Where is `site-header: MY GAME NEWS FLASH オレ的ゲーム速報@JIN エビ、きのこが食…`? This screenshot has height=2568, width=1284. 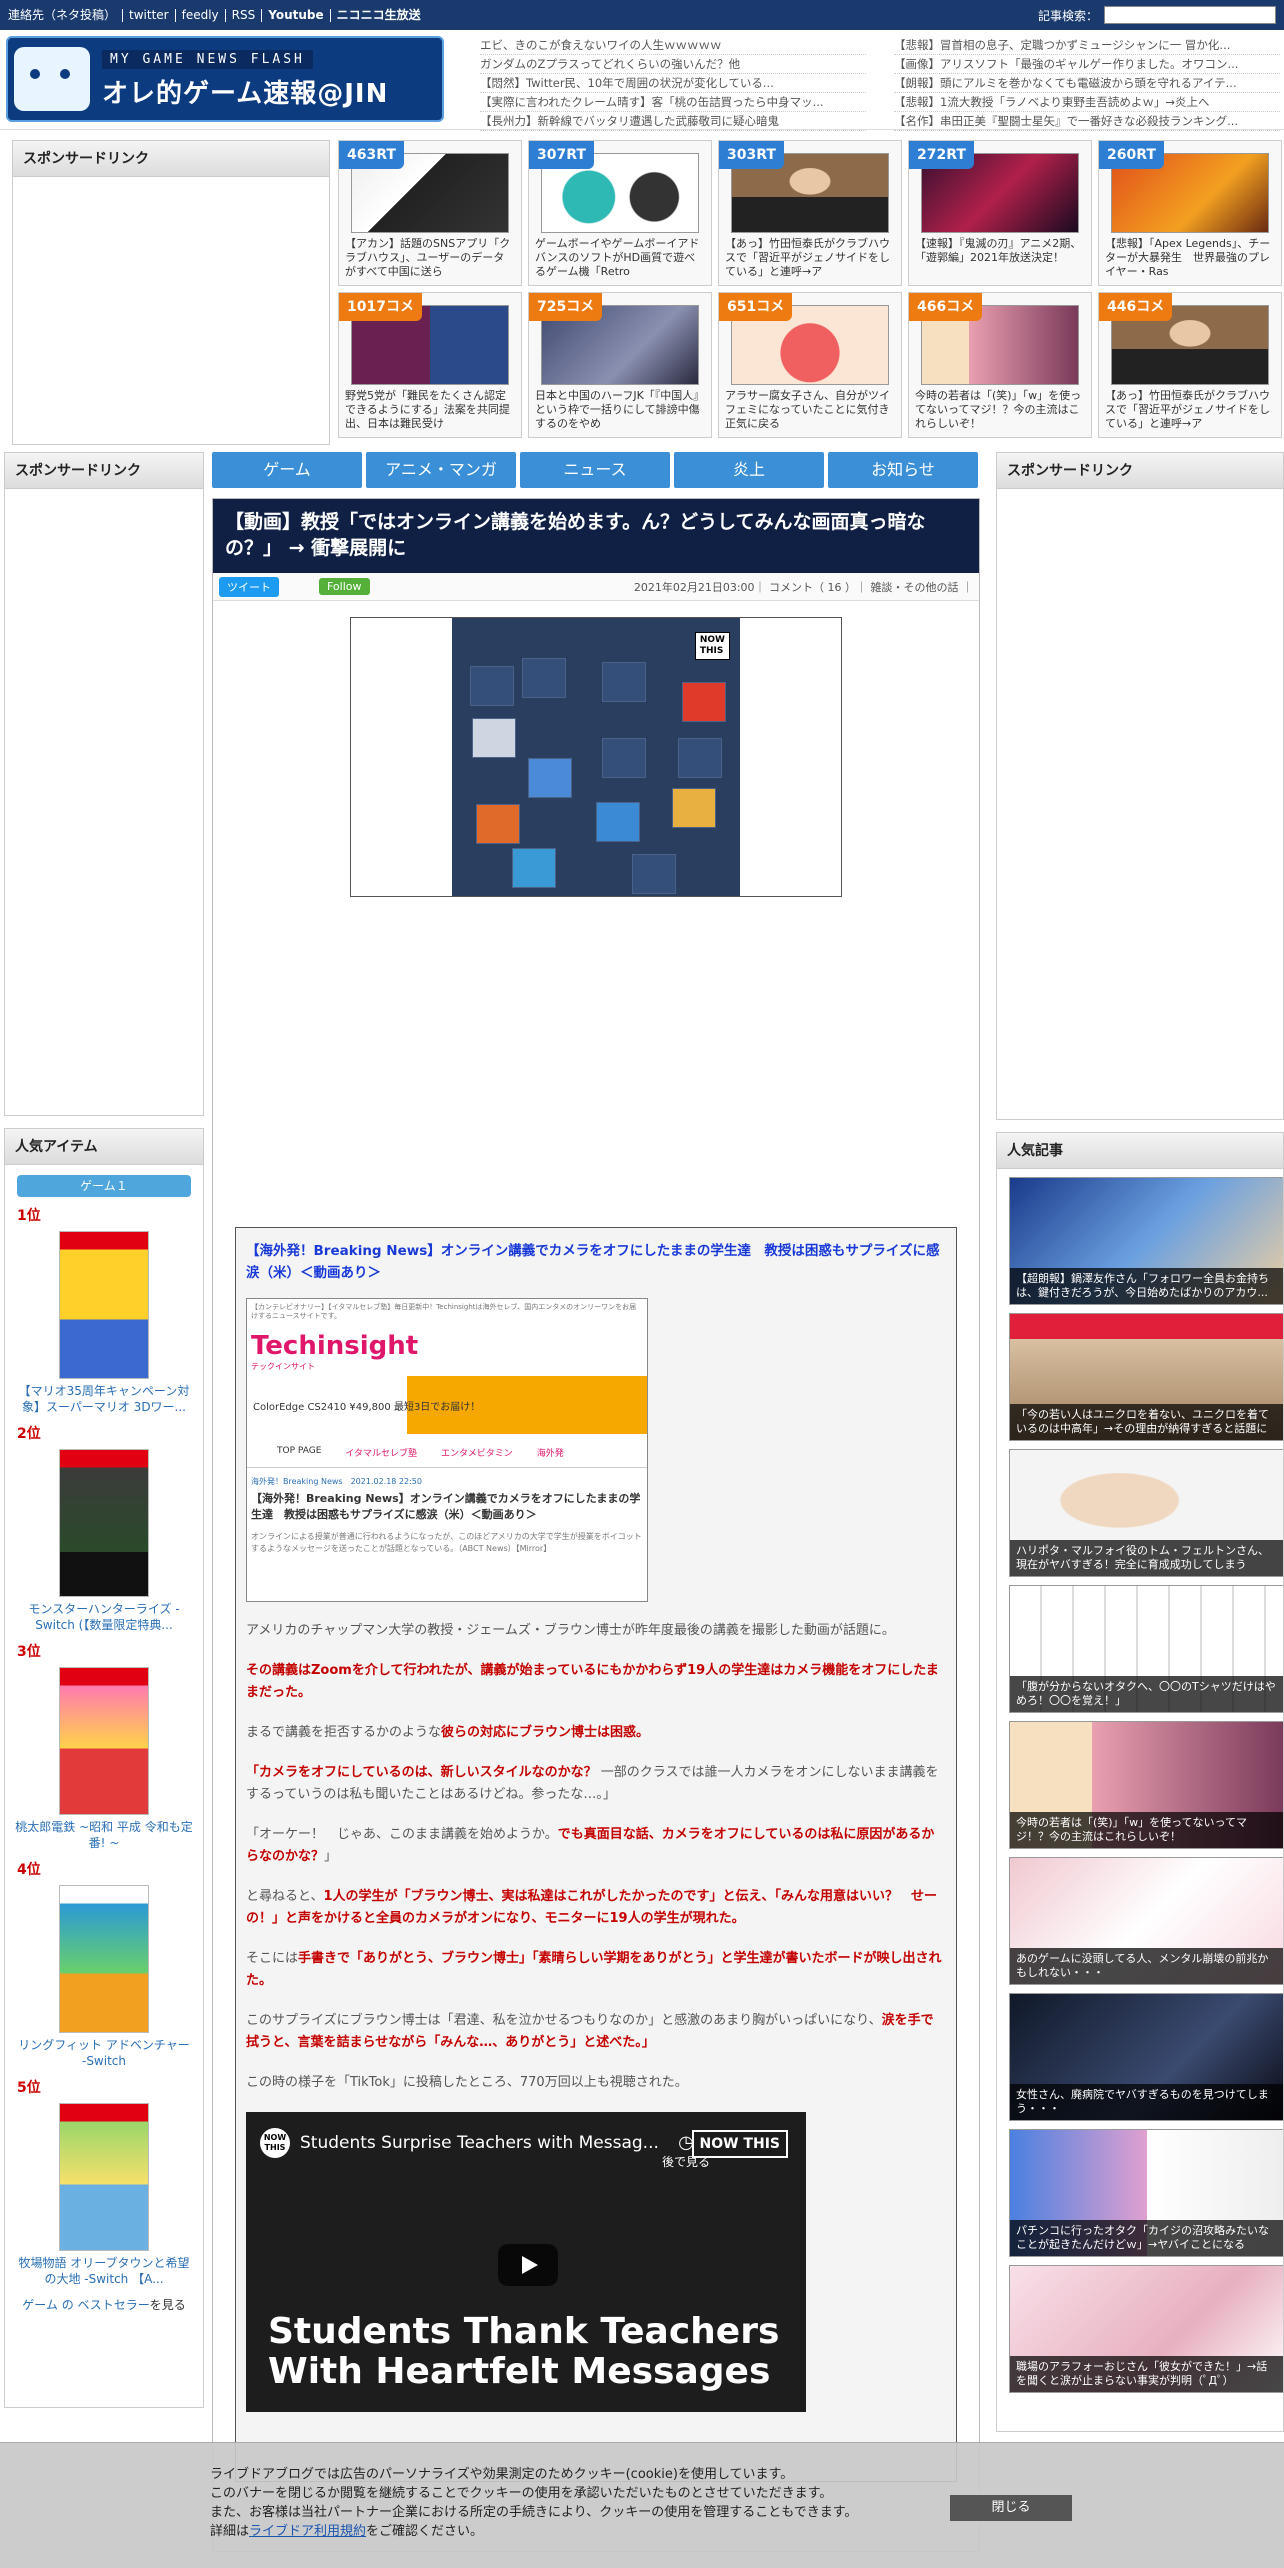 site-header: MY GAME NEWS FLASH オレ的ゲーム速報@JIN エビ、きのこが食… is located at coordinates (642, 80).